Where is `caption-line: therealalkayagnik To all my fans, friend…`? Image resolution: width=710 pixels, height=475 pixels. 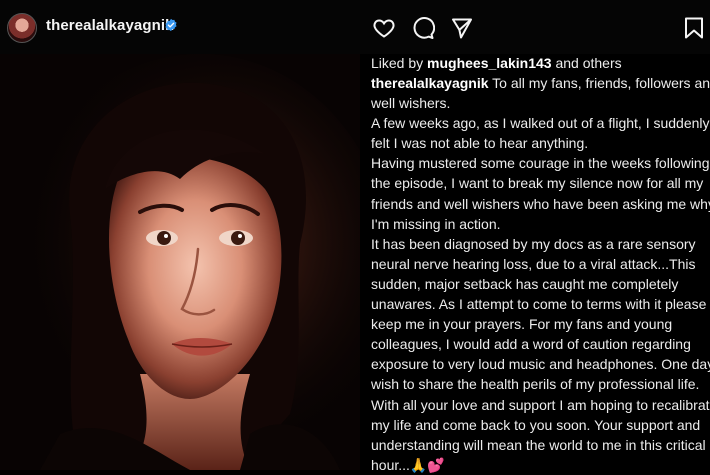
caption-line: therealalkayagnik To all my fans, friend… is located at coordinates (540, 83).